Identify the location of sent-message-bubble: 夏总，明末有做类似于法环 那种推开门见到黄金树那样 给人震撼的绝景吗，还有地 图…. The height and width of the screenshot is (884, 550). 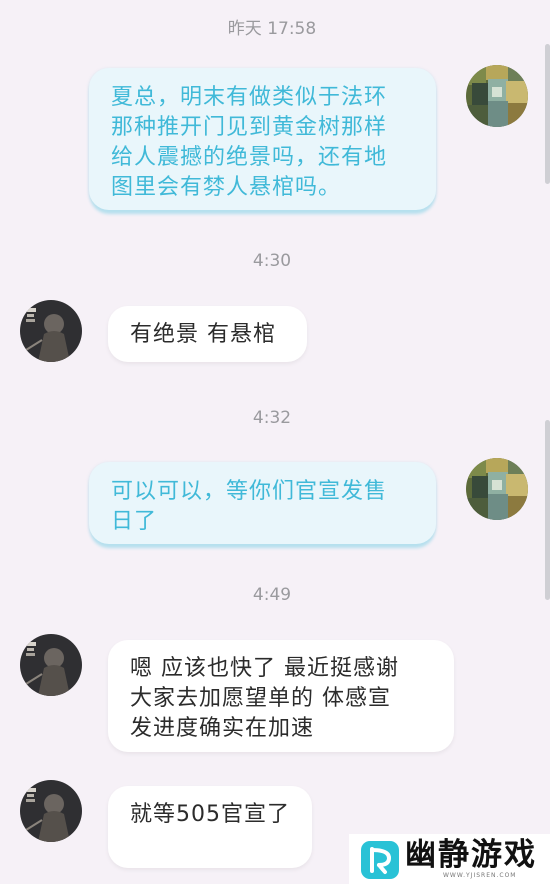
(262, 139).